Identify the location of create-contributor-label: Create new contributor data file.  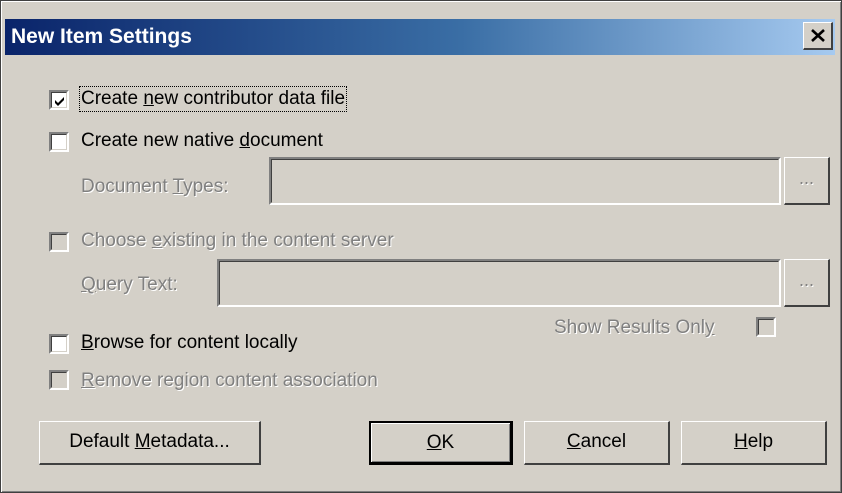
(213, 99).